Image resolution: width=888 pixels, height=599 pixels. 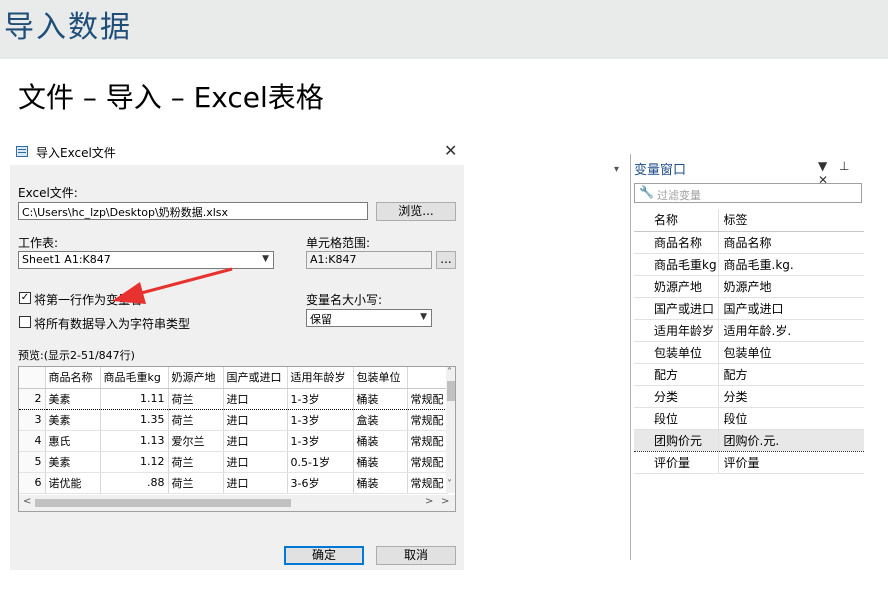 What do you see at coordinates (233, 420) in the screenshot?
I see `table-row: 3 美素 1.35 荷兰 进口 1-3岁 盒装 常规配` at bounding box center [233, 420].